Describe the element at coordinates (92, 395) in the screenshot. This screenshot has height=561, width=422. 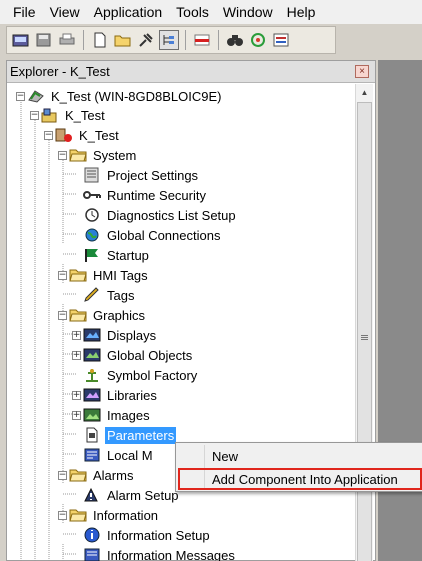
I see `libraries-icon` at that location.